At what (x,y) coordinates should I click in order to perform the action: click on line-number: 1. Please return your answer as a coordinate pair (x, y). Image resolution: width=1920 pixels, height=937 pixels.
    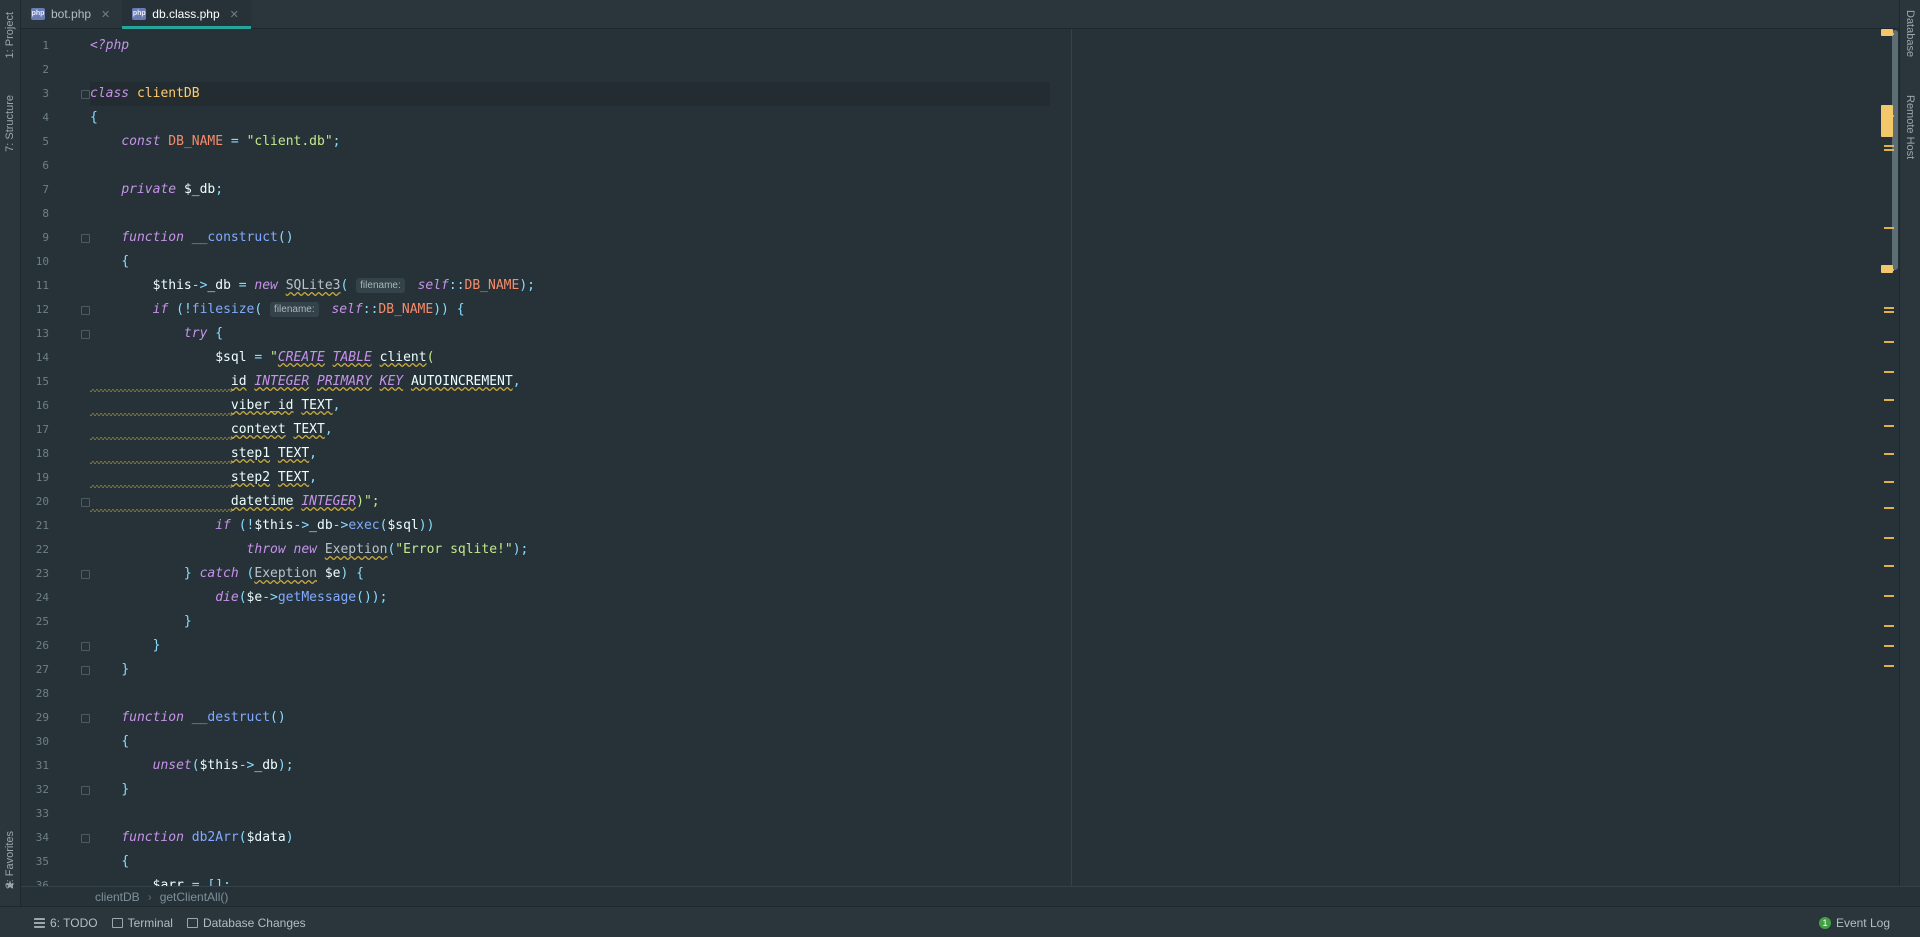
    Looking at the image, I should click on (45, 45).